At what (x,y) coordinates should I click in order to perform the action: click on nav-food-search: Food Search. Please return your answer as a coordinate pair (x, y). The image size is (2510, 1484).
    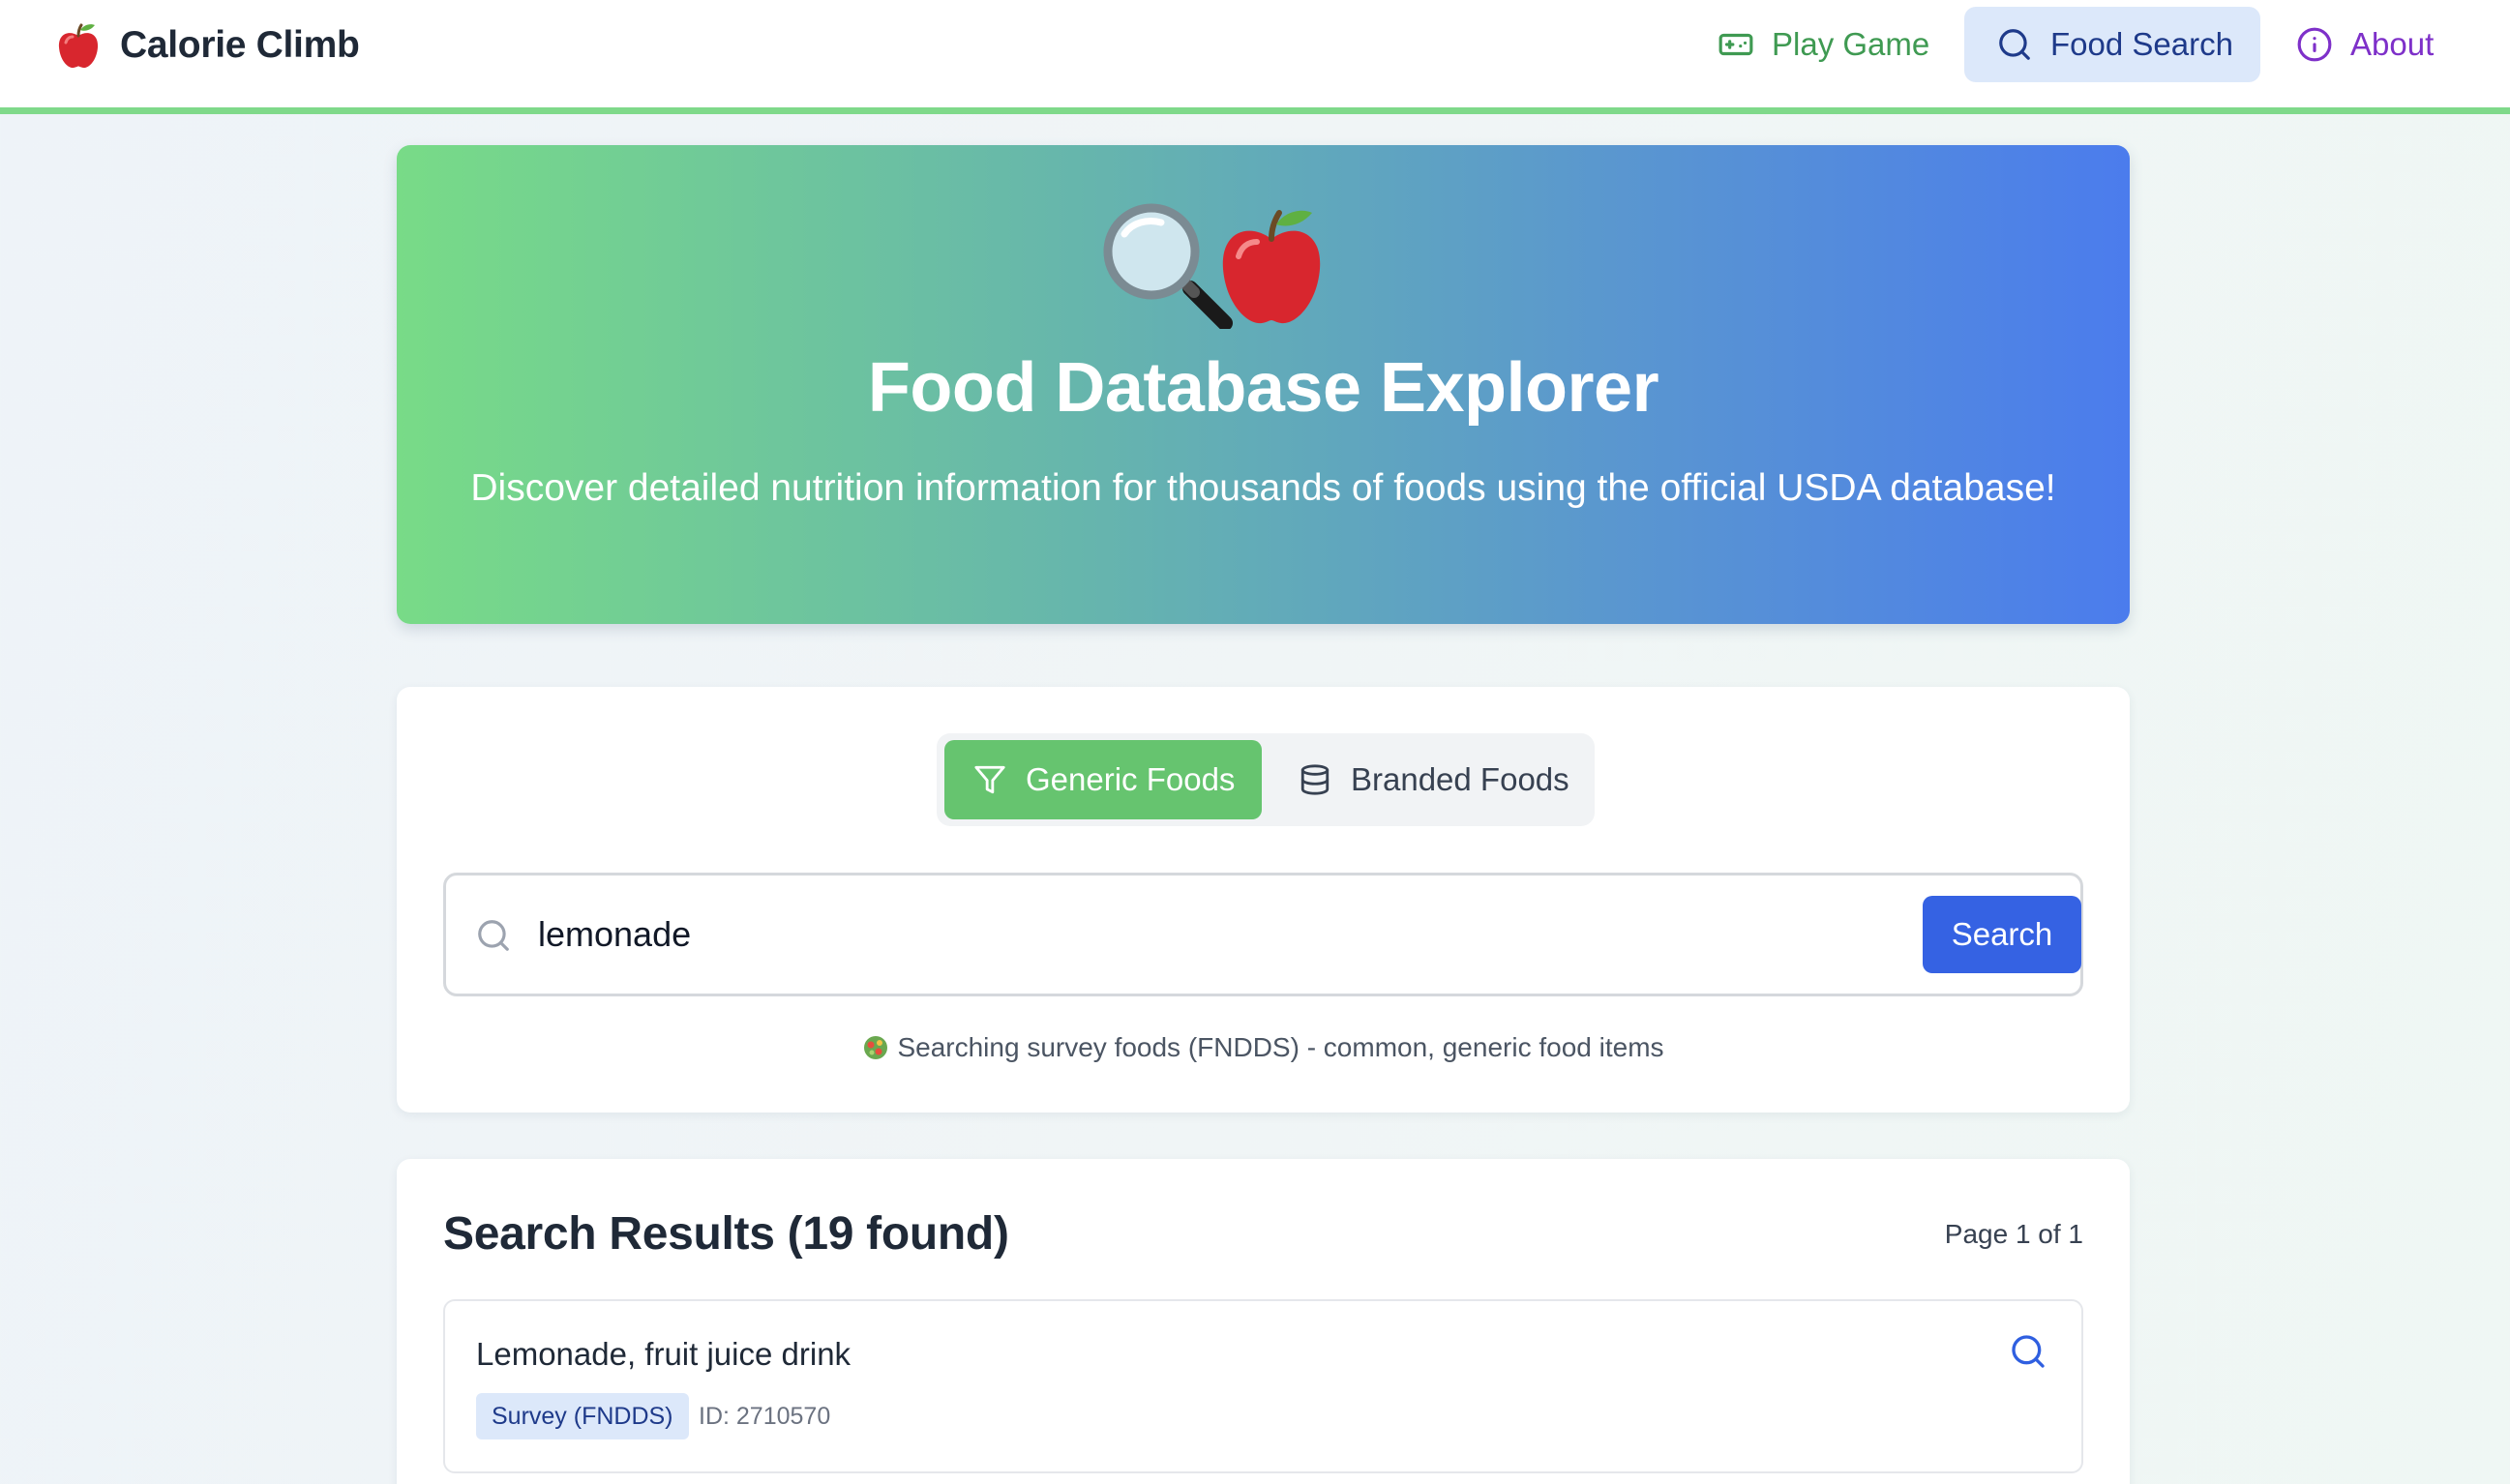
    Looking at the image, I should click on (2112, 44).